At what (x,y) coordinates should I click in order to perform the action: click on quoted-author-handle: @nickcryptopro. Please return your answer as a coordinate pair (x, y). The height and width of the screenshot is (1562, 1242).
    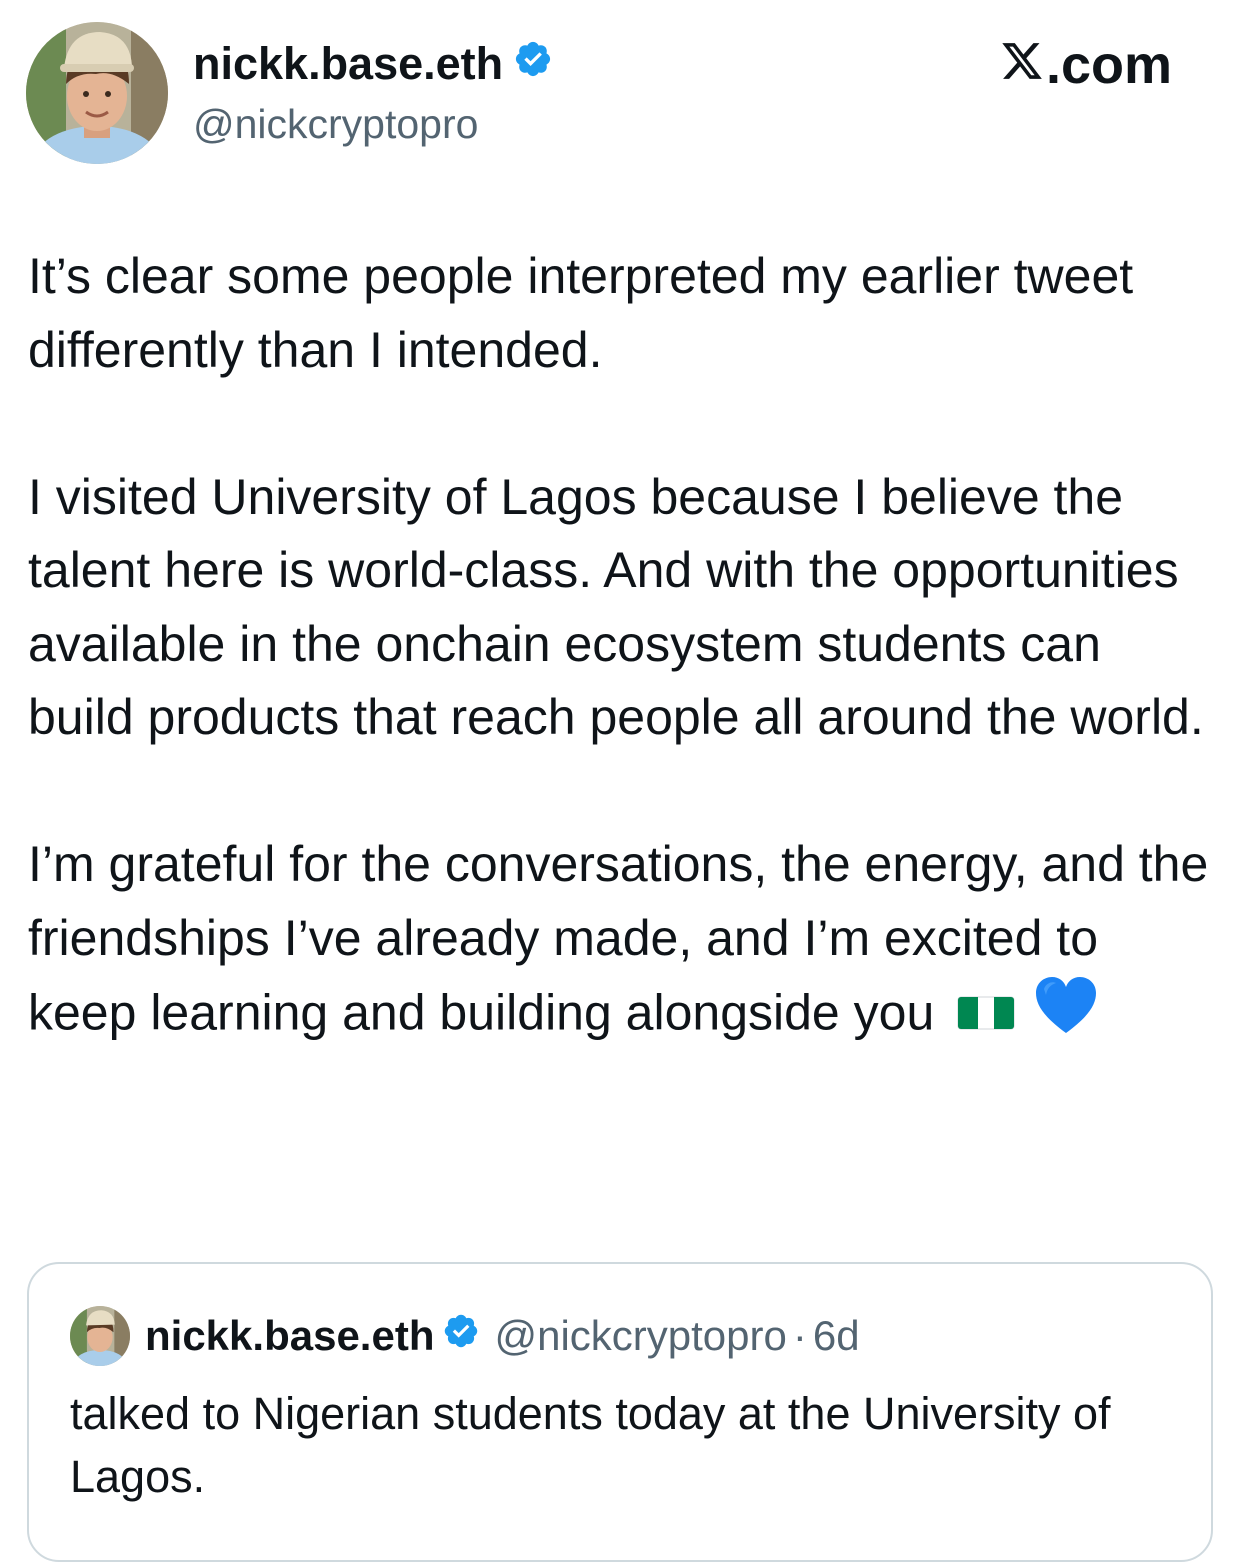
    Looking at the image, I should click on (640, 1336).